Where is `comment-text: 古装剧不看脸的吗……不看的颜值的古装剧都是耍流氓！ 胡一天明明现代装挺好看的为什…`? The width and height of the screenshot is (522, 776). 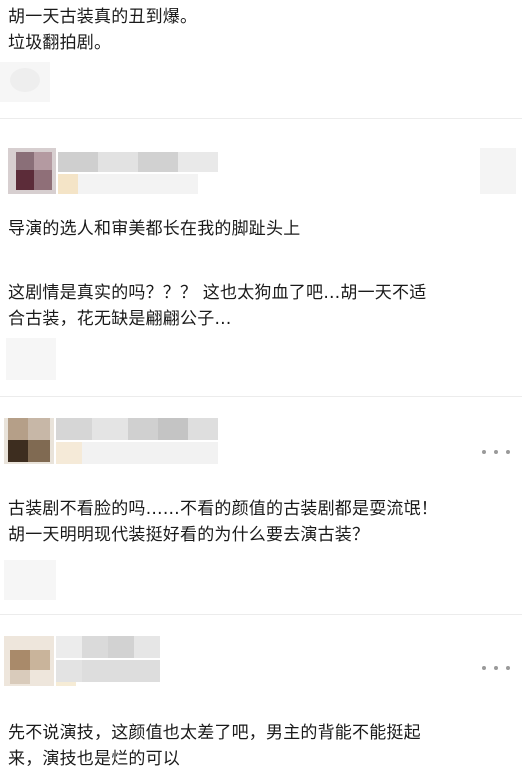
comment-text: 古装剧不看脸的吗……不看的颜值的古装剧都是耍流氓！ 胡一天明明现代装挺好看的为什… is located at coordinates (261, 522).